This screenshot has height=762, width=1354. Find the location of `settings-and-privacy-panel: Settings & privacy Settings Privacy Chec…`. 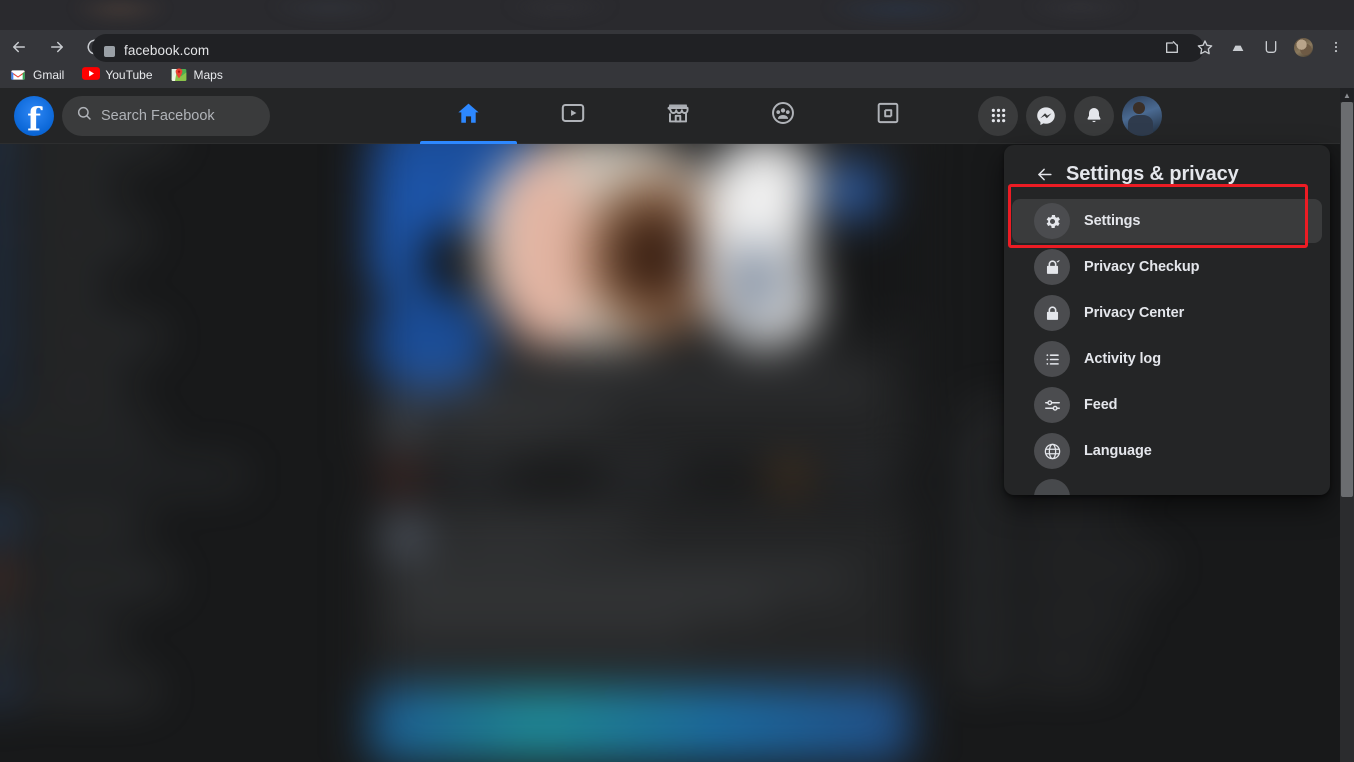

settings-and-privacy-panel: Settings & privacy Settings Privacy Chec… is located at coordinates (1167, 320).